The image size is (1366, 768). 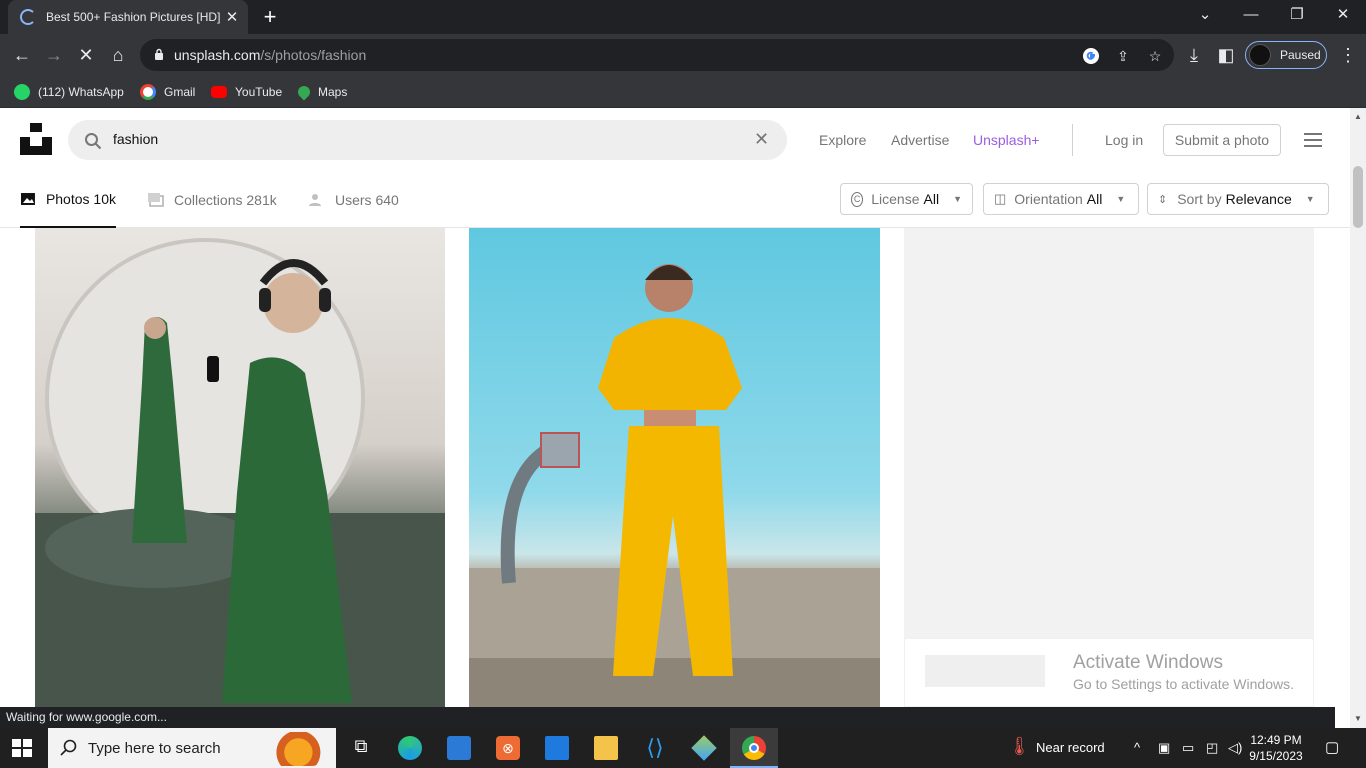 What do you see at coordinates (232, 17) in the screenshot?
I see `close-tab-icon: ✕` at bounding box center [232, 17].